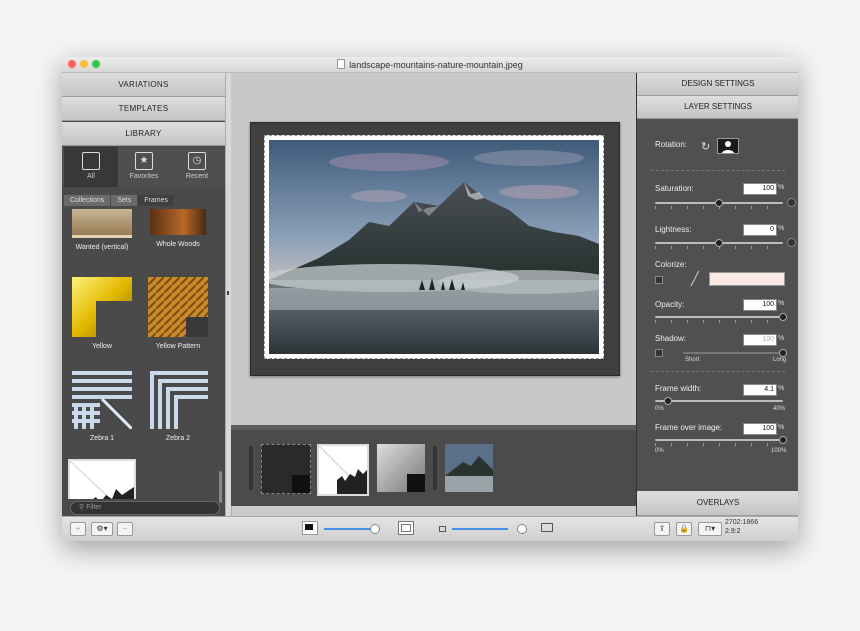 This screenshot has height=631, width=860. What do you see at coordinates (401, 468) in the screenshot?
I see `layer-thumb-gradient` at bounding box center [401, 468].